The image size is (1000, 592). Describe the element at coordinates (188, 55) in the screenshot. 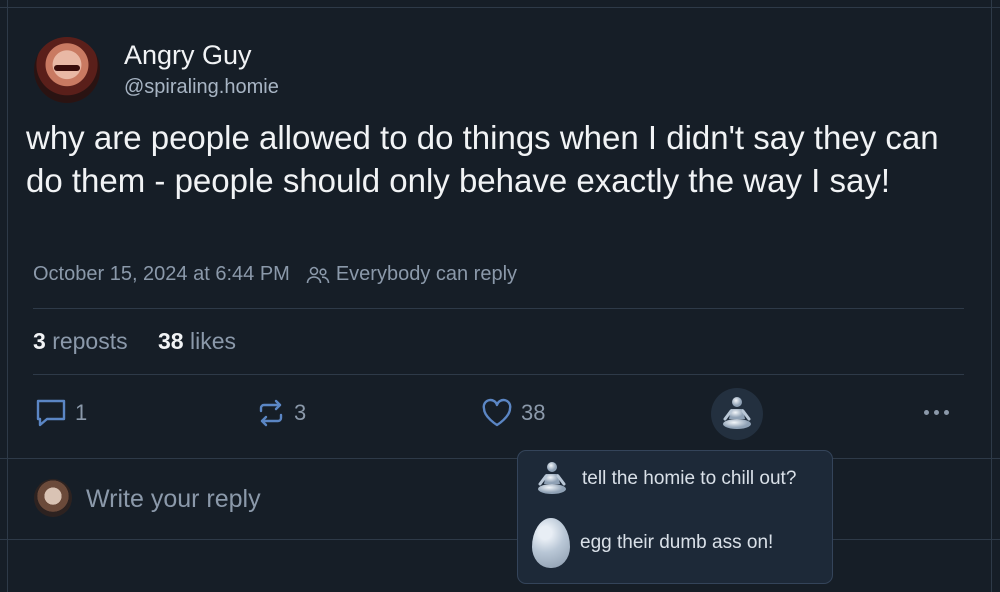

I see `author-name: Angry Guy` at that location.